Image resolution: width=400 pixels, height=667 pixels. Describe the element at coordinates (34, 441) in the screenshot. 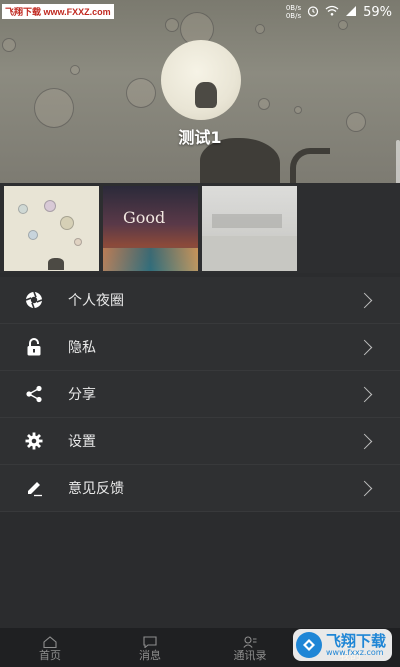

I see `gear-icon` at that location.